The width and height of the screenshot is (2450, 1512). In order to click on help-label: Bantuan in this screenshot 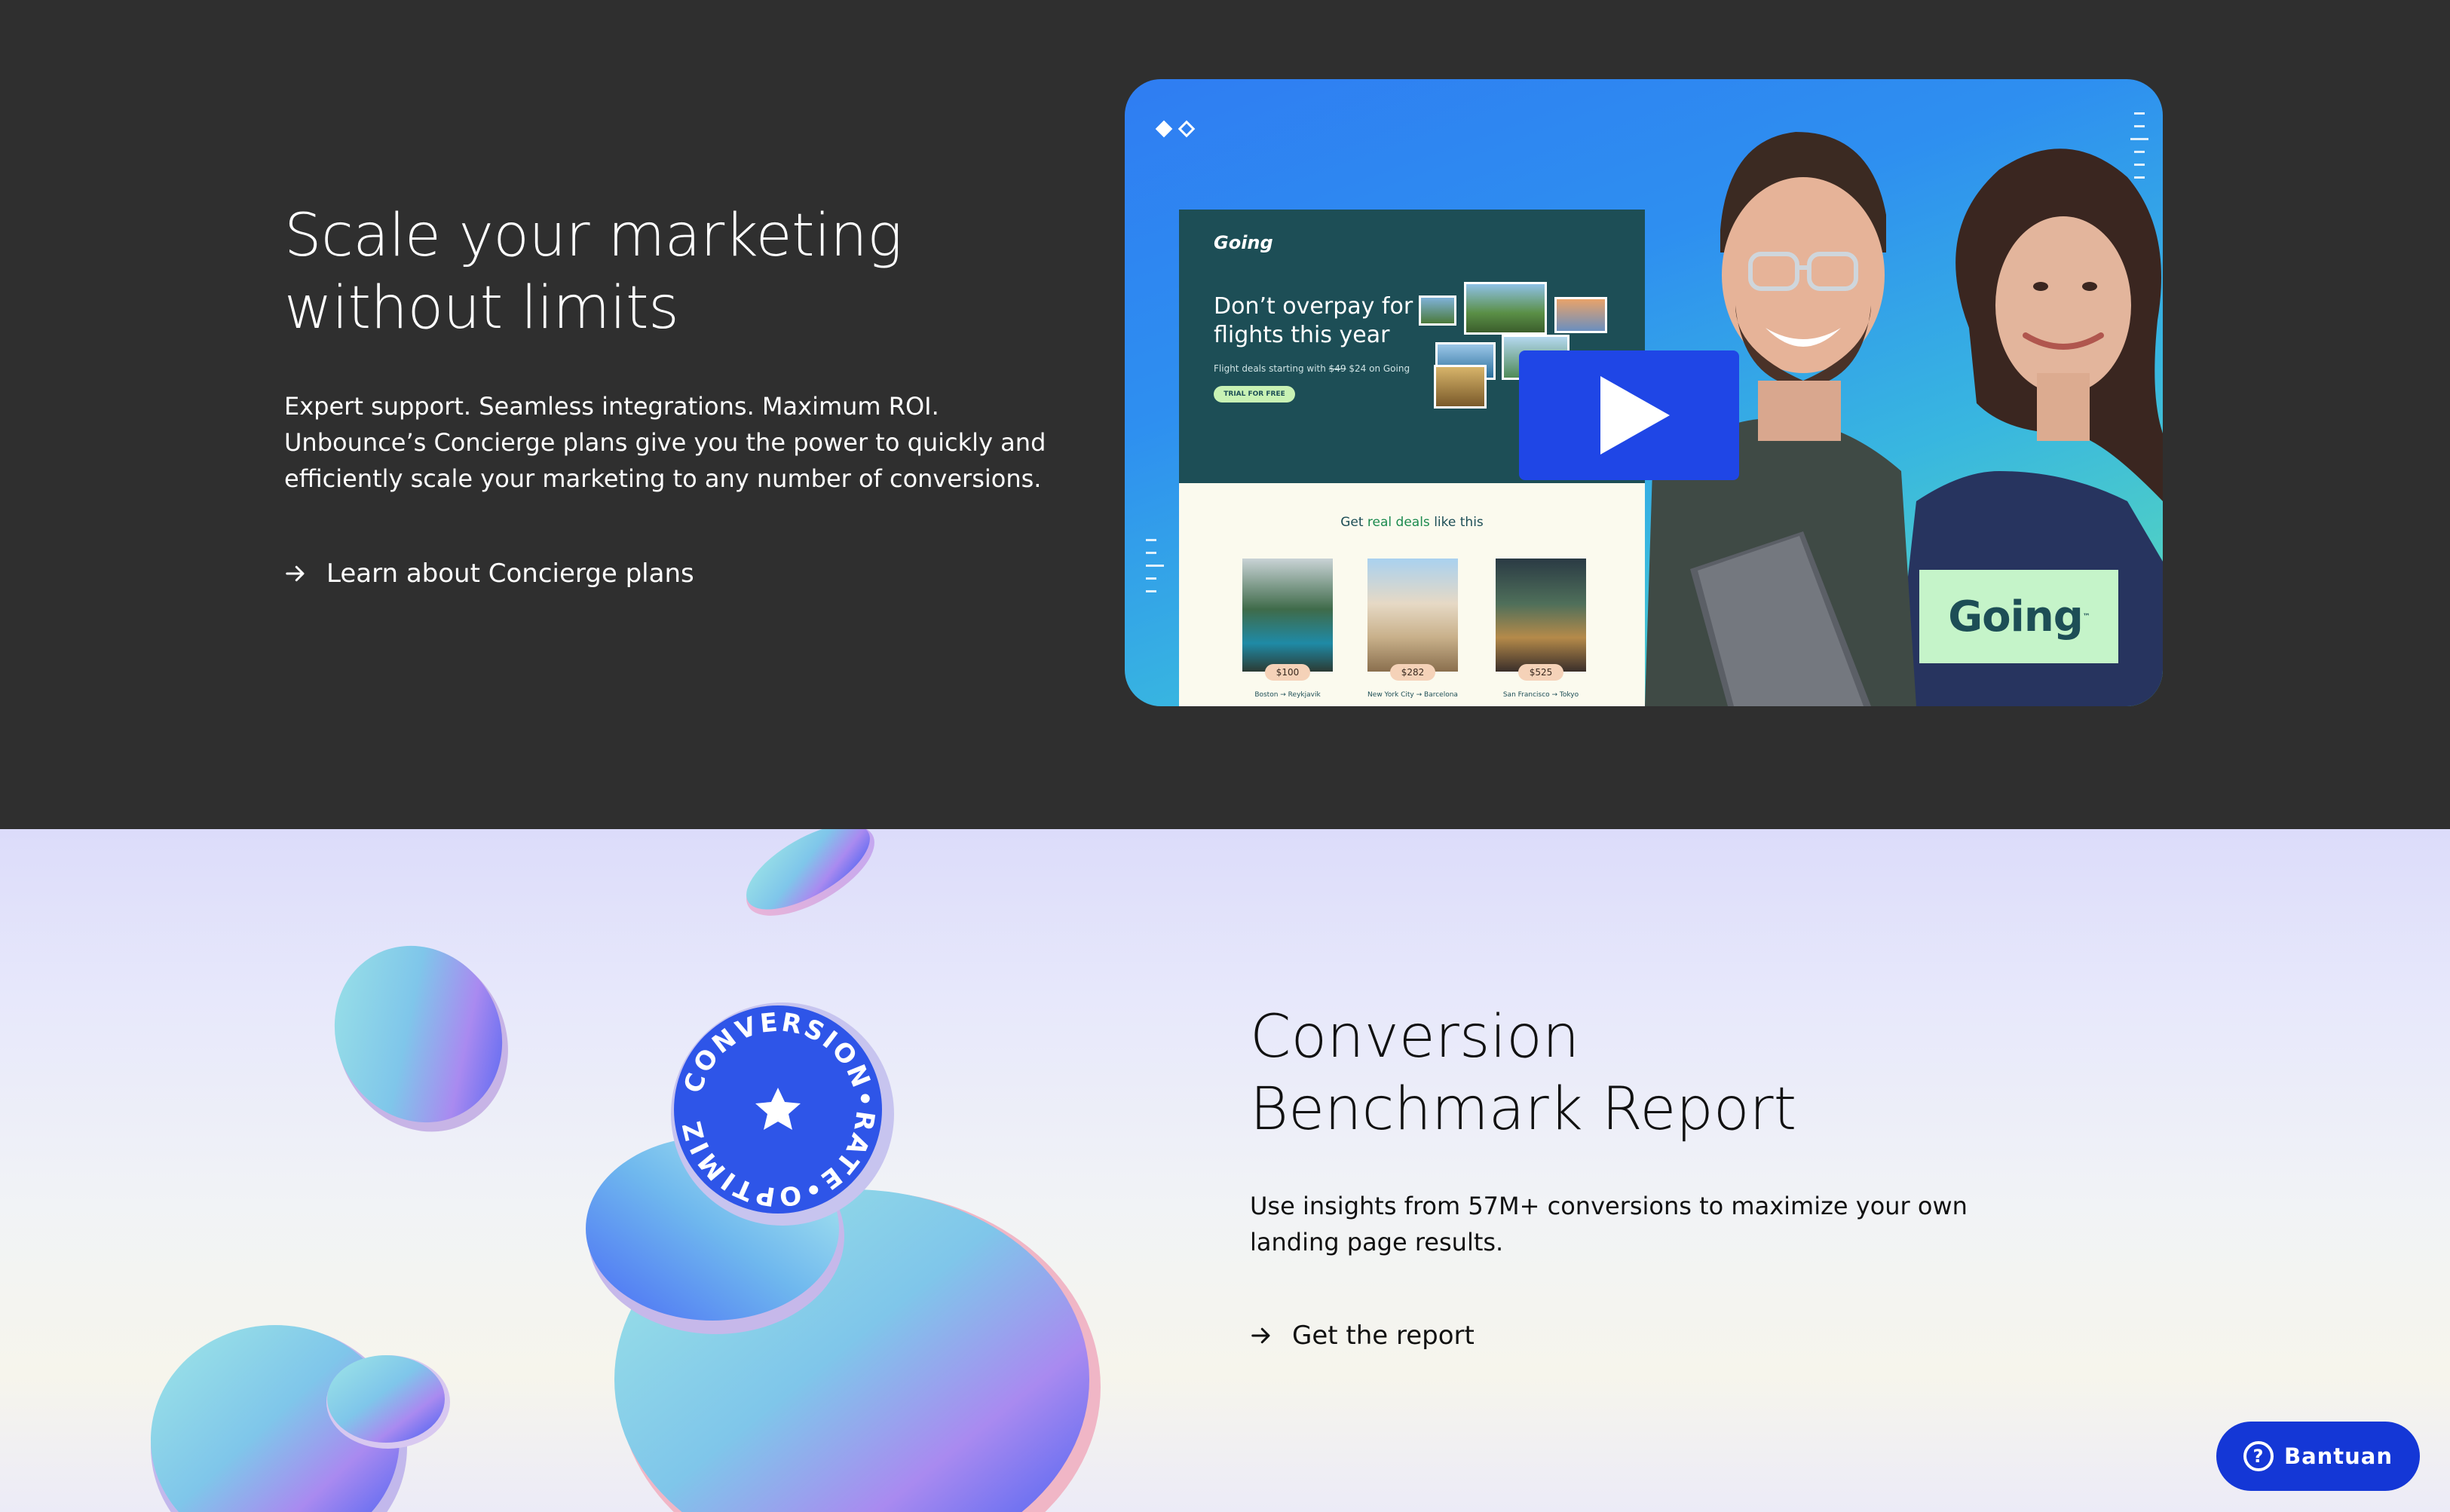, I will do `click(2338, 1456)`.